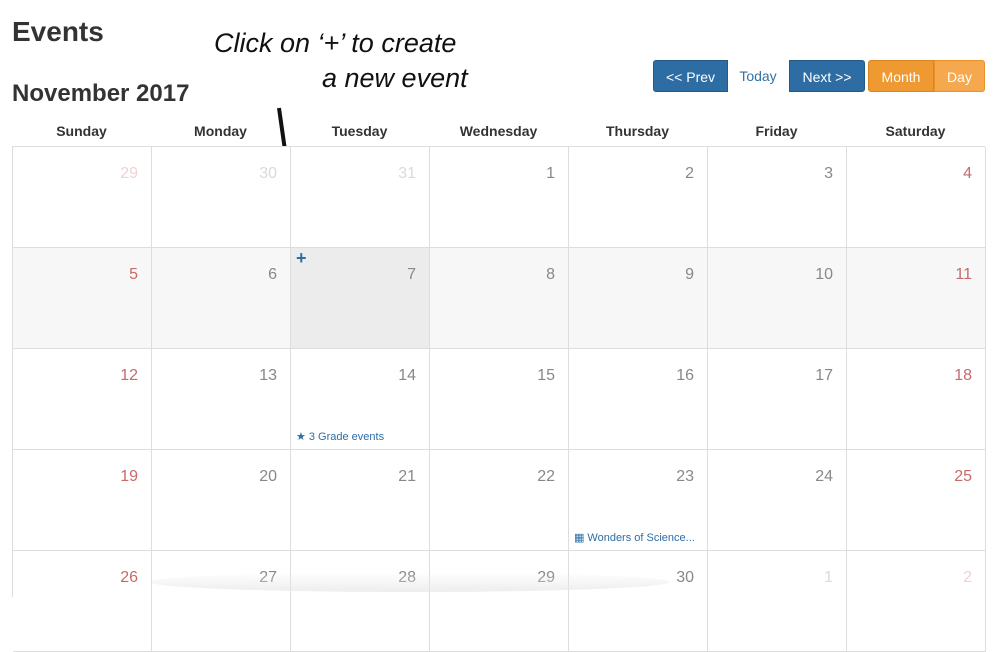 This screenshot has height=652, width=1002. Describe the element at coordinates (129, 375) in the screenshot. I see `day-number: 12` at that location.